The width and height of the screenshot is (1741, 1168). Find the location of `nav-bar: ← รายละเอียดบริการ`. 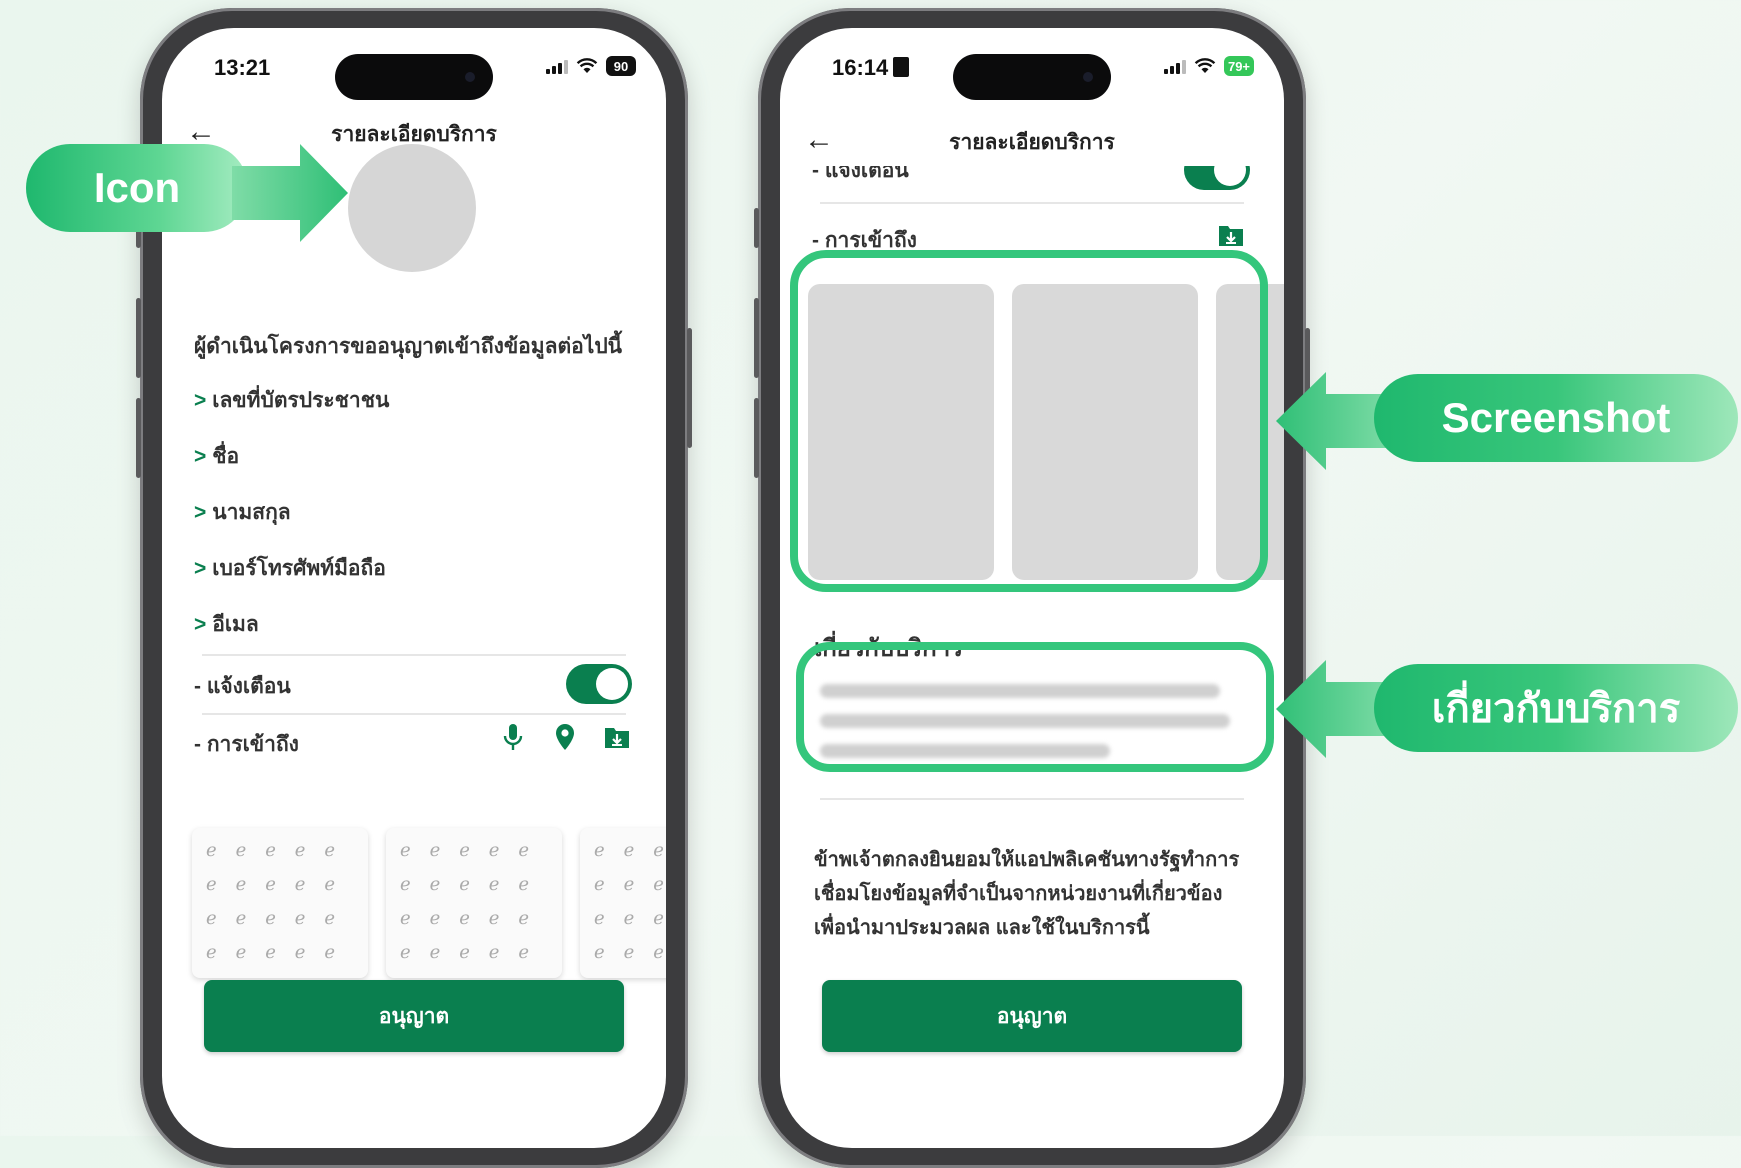

nav-bar: ← รายละเอียดบริการ is located at coordinates (1032, 140).